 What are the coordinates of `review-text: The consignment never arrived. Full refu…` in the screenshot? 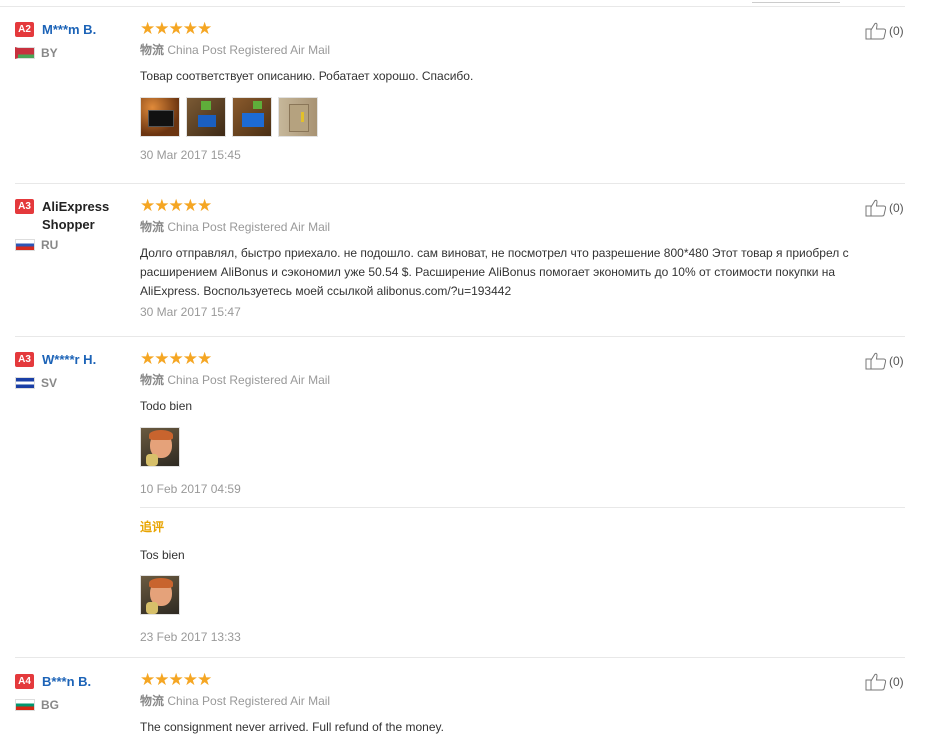 It's located at (292, 727).